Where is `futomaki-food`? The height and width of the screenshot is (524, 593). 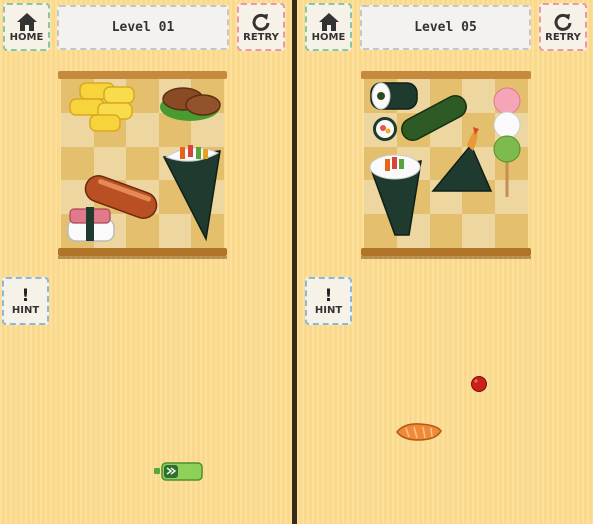 futomaki-food is located at coordinates (394, 96).